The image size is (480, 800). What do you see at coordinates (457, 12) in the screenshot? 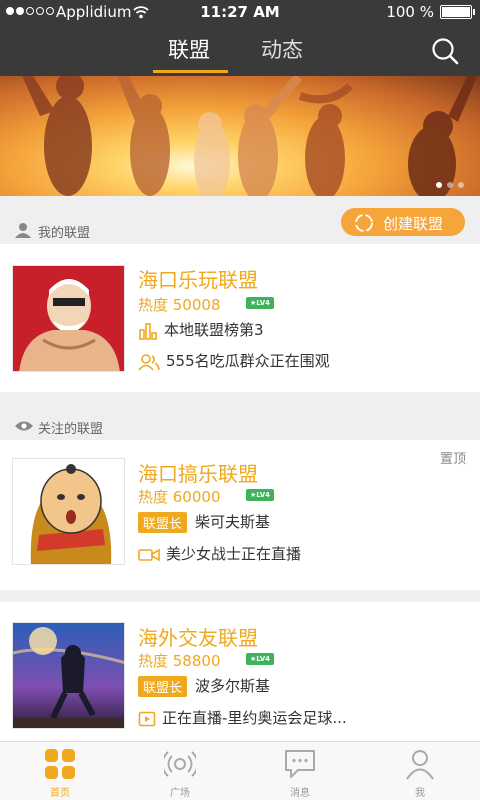
I see `battery-icon` at bounding box center [457, 12].